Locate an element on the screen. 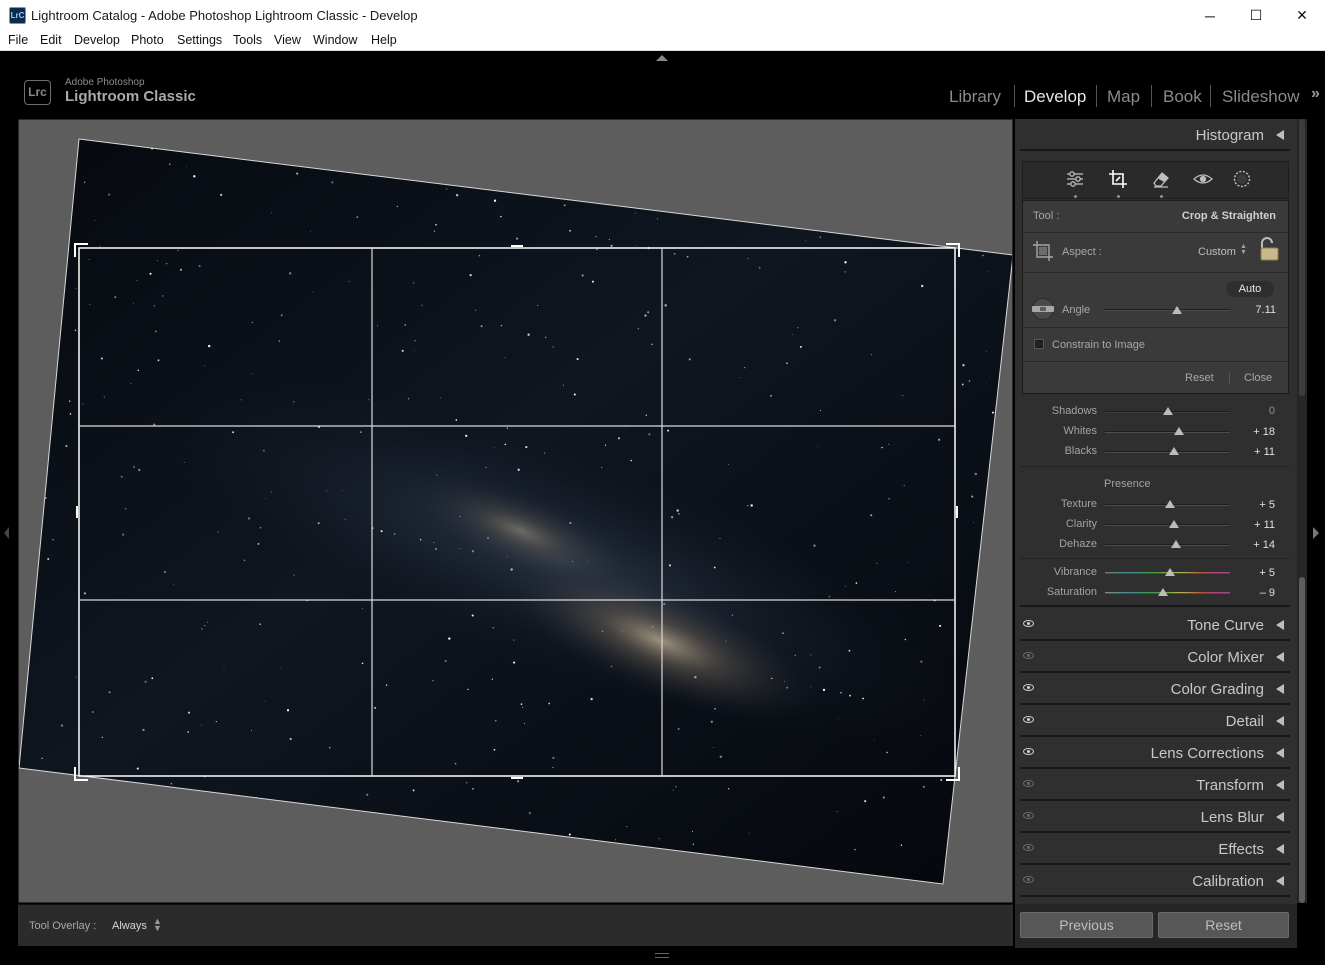  filmstrip-grip-icon is located at coordinates (662, 955).